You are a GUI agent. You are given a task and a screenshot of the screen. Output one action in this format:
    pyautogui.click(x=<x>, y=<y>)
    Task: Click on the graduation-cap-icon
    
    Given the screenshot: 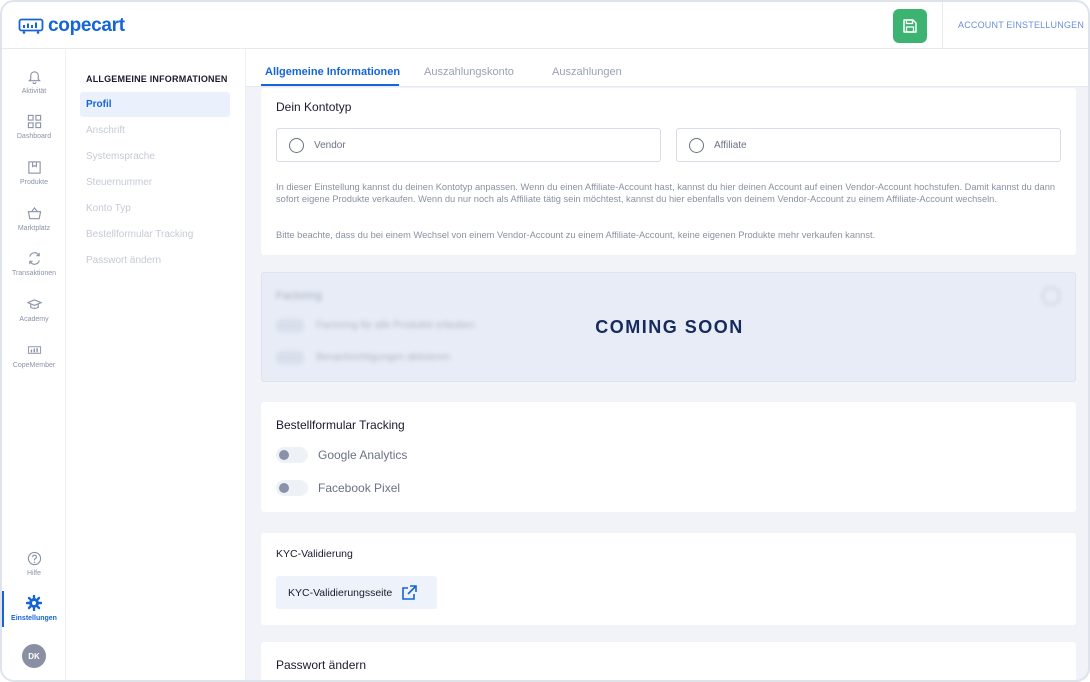 What is the action you would take?
    pyautogui.click(x=34, y=304)
    